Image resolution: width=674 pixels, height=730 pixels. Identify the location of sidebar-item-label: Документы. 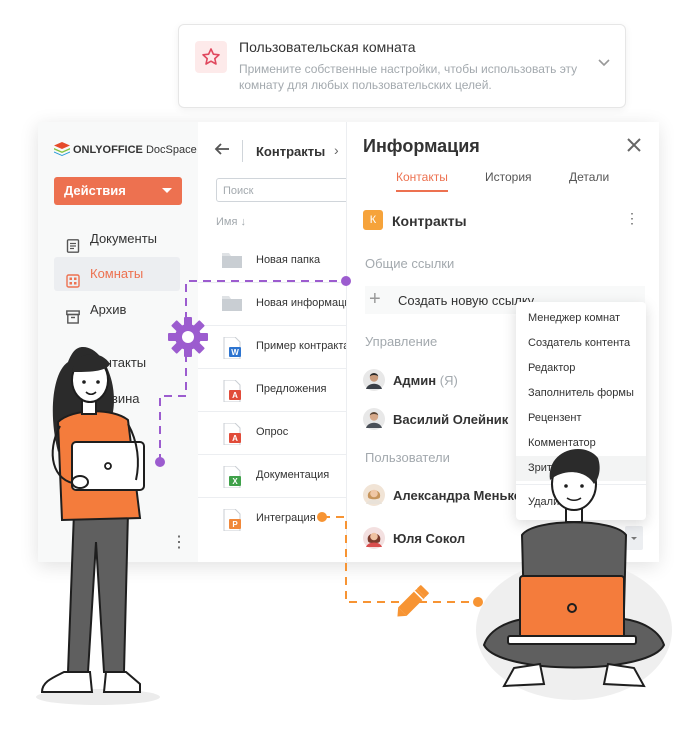
(124, 238).